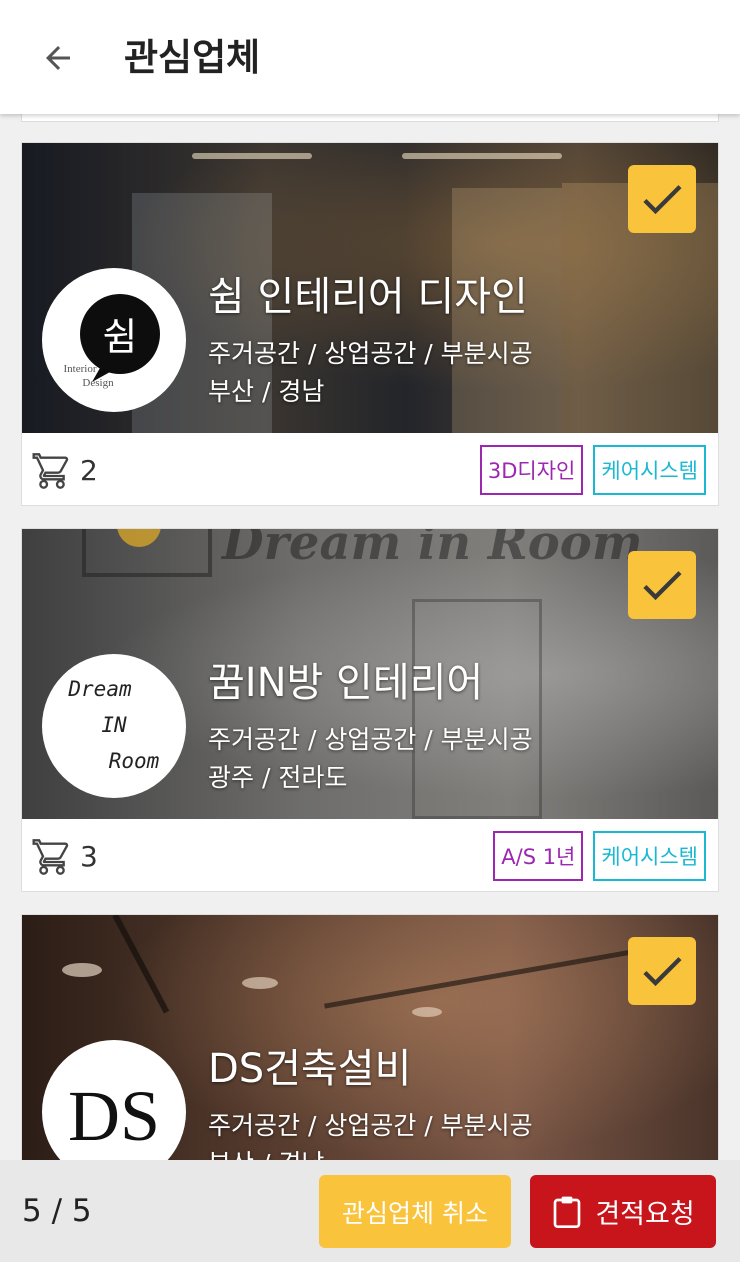 This screenshot has height=1262, width=740. What do you see at coordinates (645, 1214) in the screenshot?
I see `request-quote-label: 견적요청` at bounding box center [645, 1214].